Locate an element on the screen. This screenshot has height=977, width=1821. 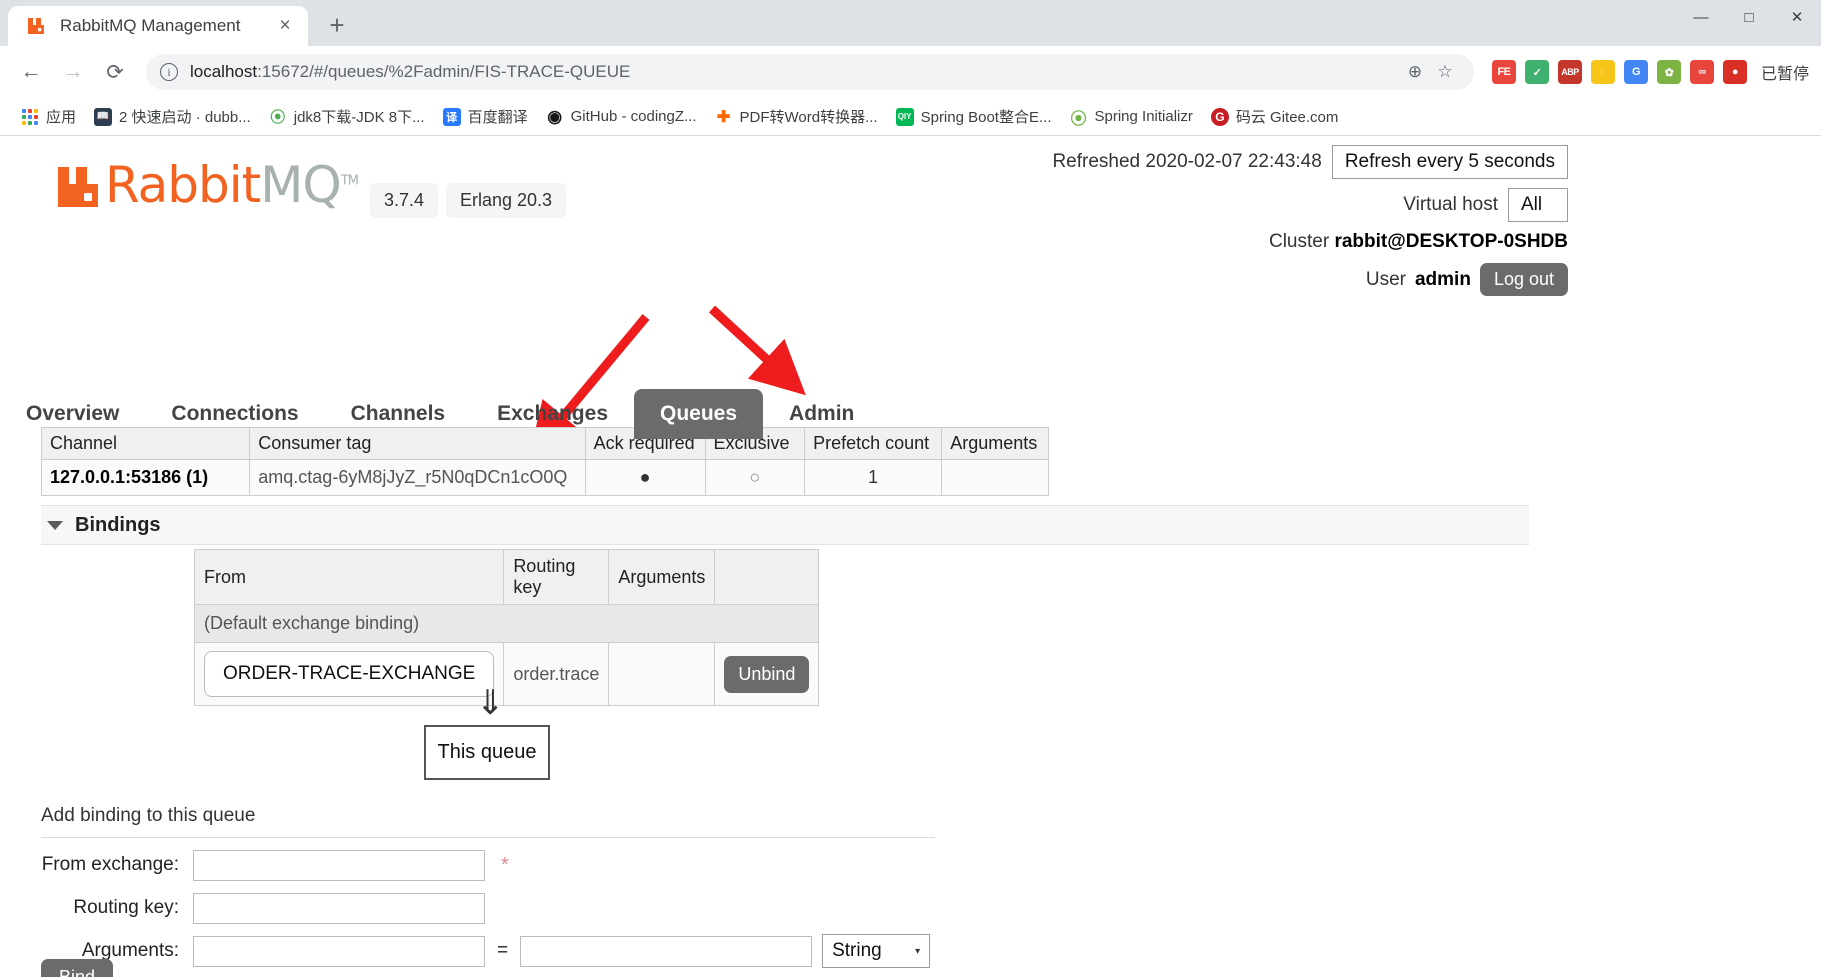
bindings-section-header: Bindings is located at coordinates (785, 525).